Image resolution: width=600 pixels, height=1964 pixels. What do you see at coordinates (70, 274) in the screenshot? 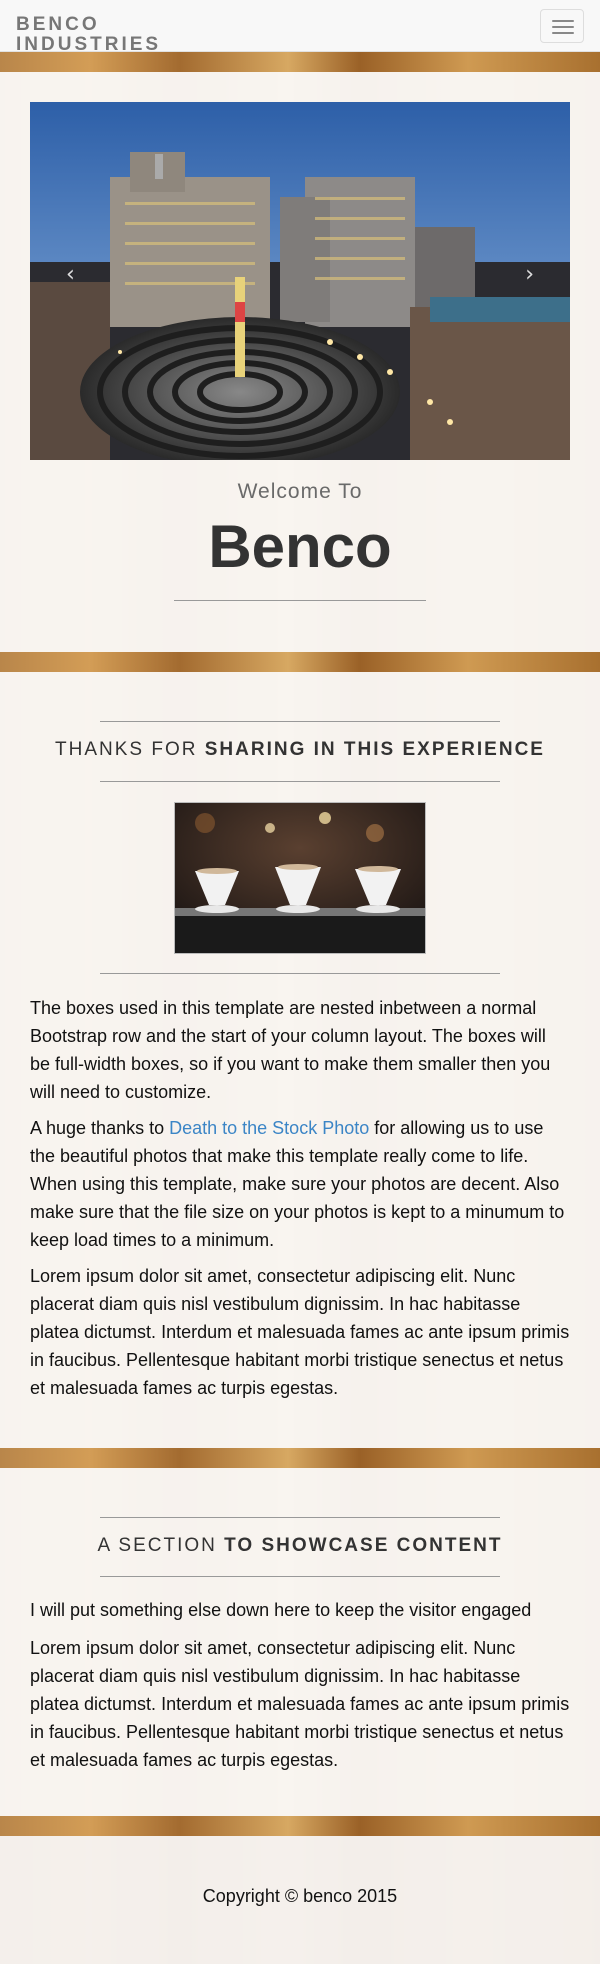
I see `carousel-prev-arrow-icon: ‹` at bounding box center [70, 274].